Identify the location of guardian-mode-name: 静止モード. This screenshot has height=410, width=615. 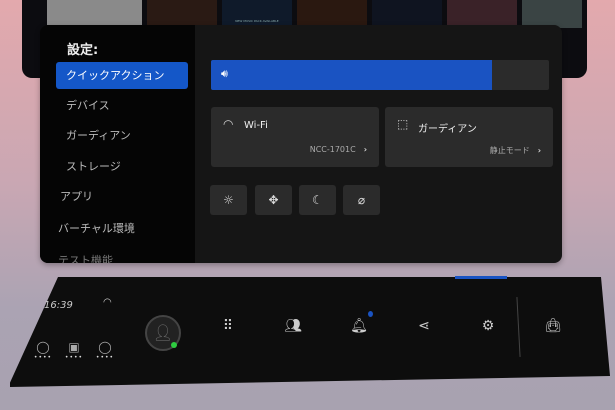
(509, 150).